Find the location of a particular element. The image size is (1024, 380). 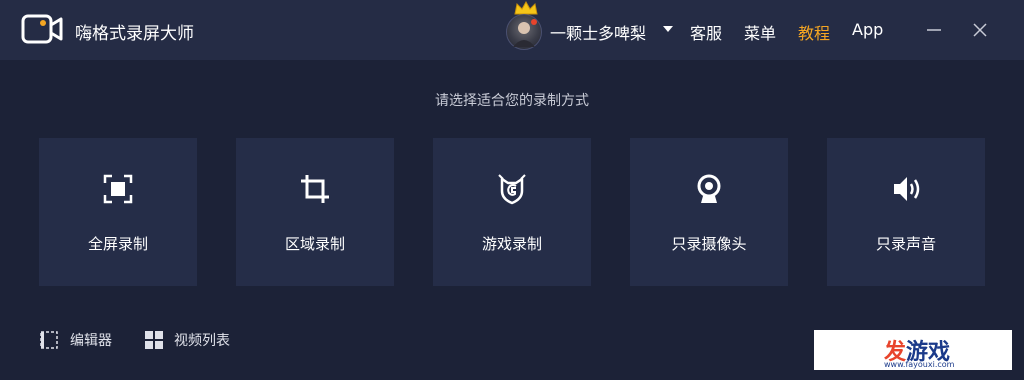

watermark-url: www.fayouxi.com is located at coordinates (919, 364).